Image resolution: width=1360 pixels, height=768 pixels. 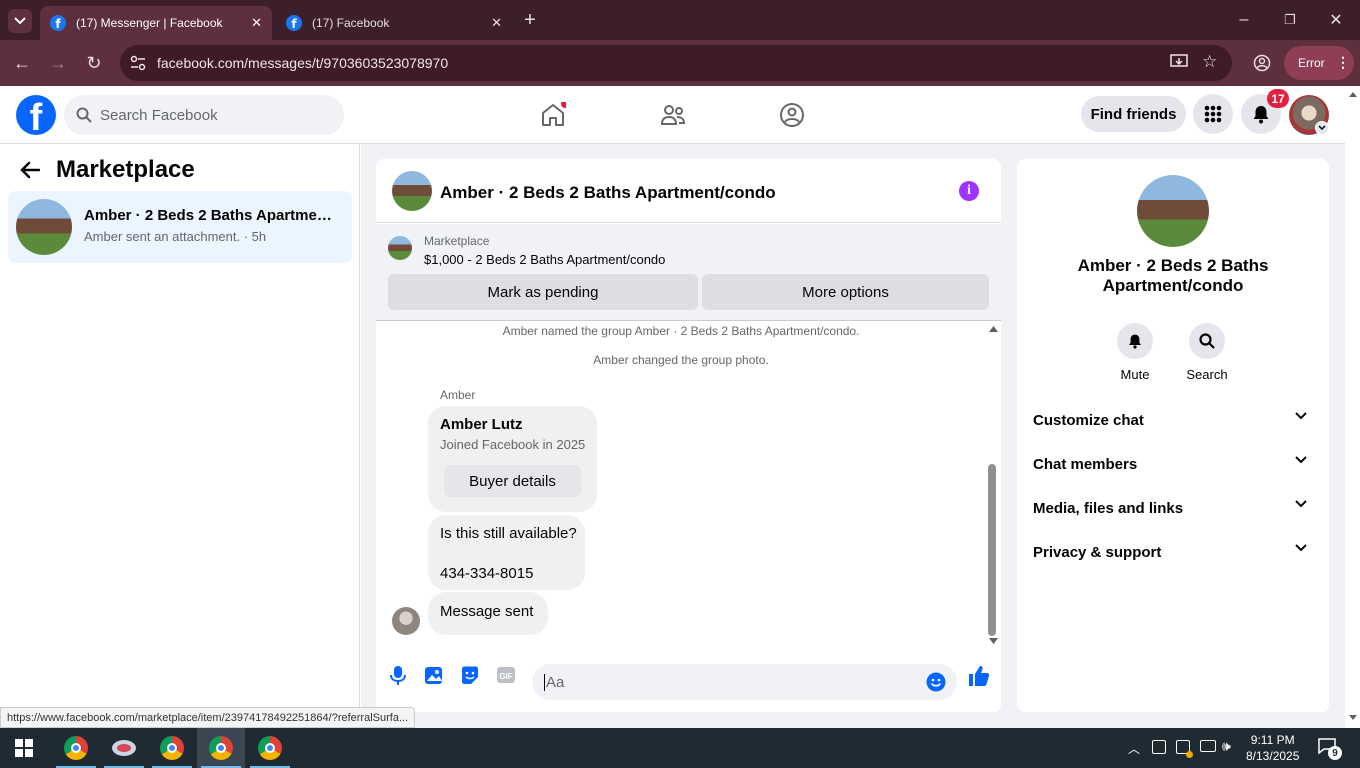 I want to click on sticker-icon, so click(x=470, y=675).